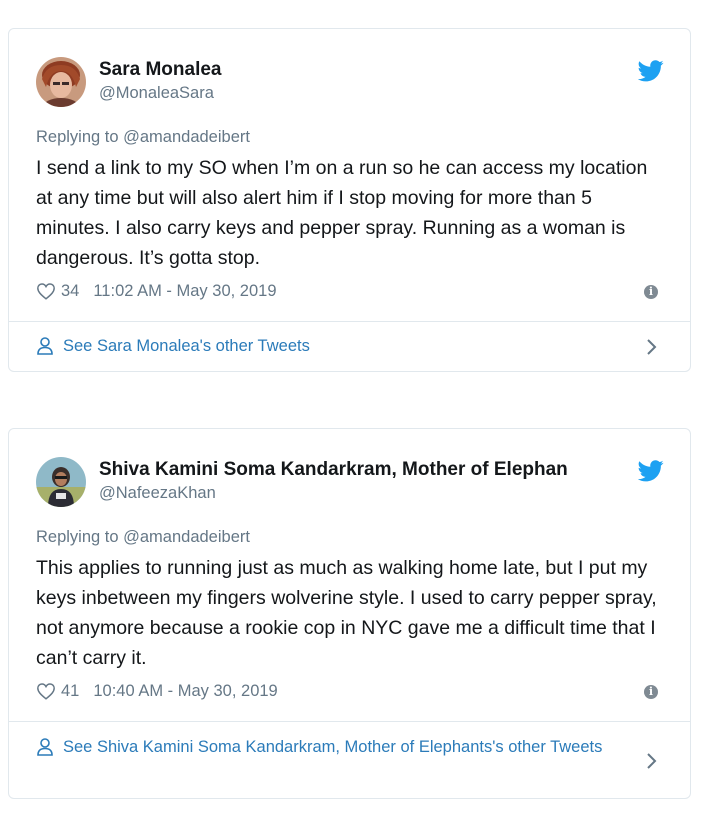 The image size is (720, 831). What do you see at coordinates (184, 291) in the screenshot?
I see `timestamp: 11:02 AM - May 30, 2019` at bounding box center [184, 291].